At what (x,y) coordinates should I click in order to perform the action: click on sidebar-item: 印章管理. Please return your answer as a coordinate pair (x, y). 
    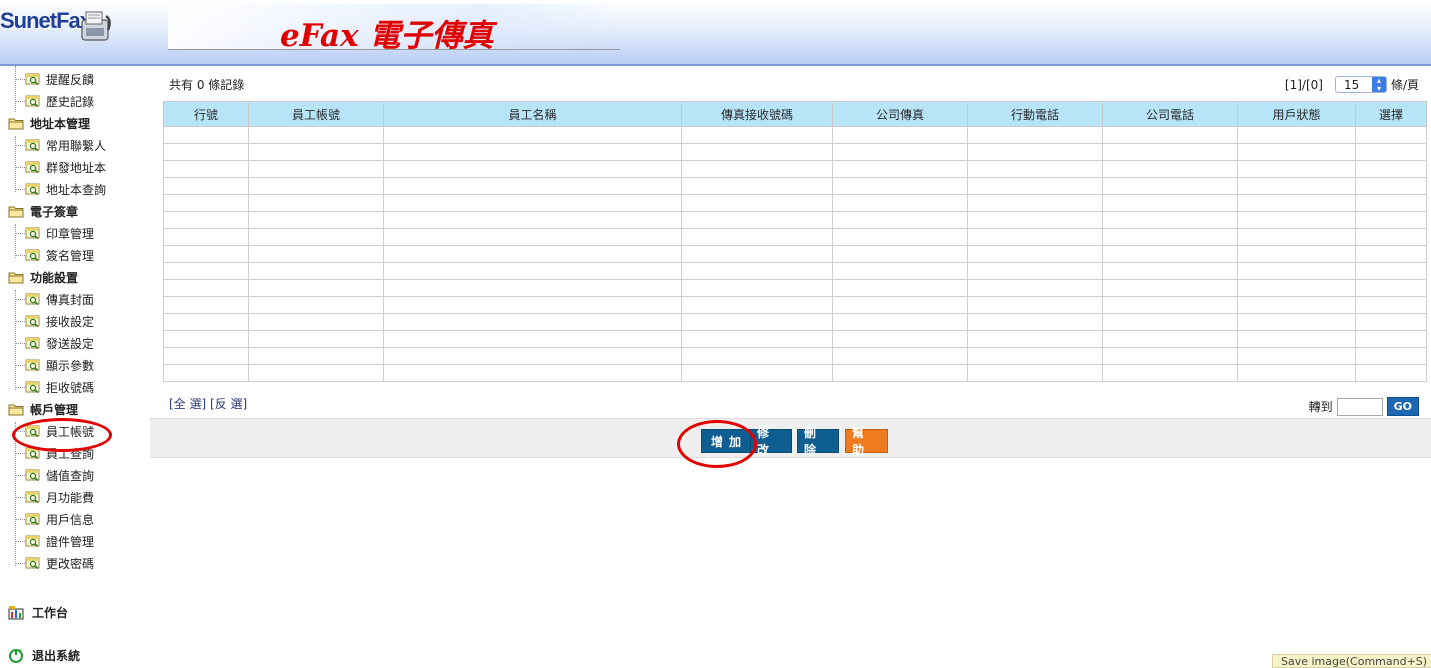
    Looking at the image, I should click on (59, 233).